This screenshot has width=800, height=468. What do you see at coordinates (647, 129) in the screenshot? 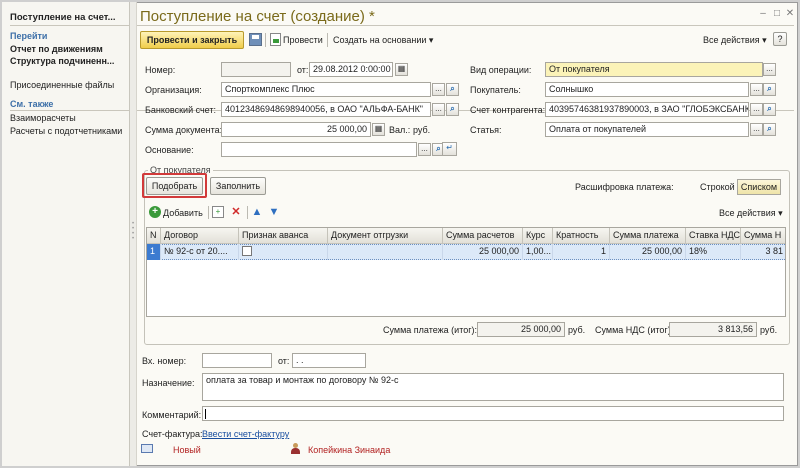
I see `article-field: Оплата от покупателей` at bounding box center [647, 129].